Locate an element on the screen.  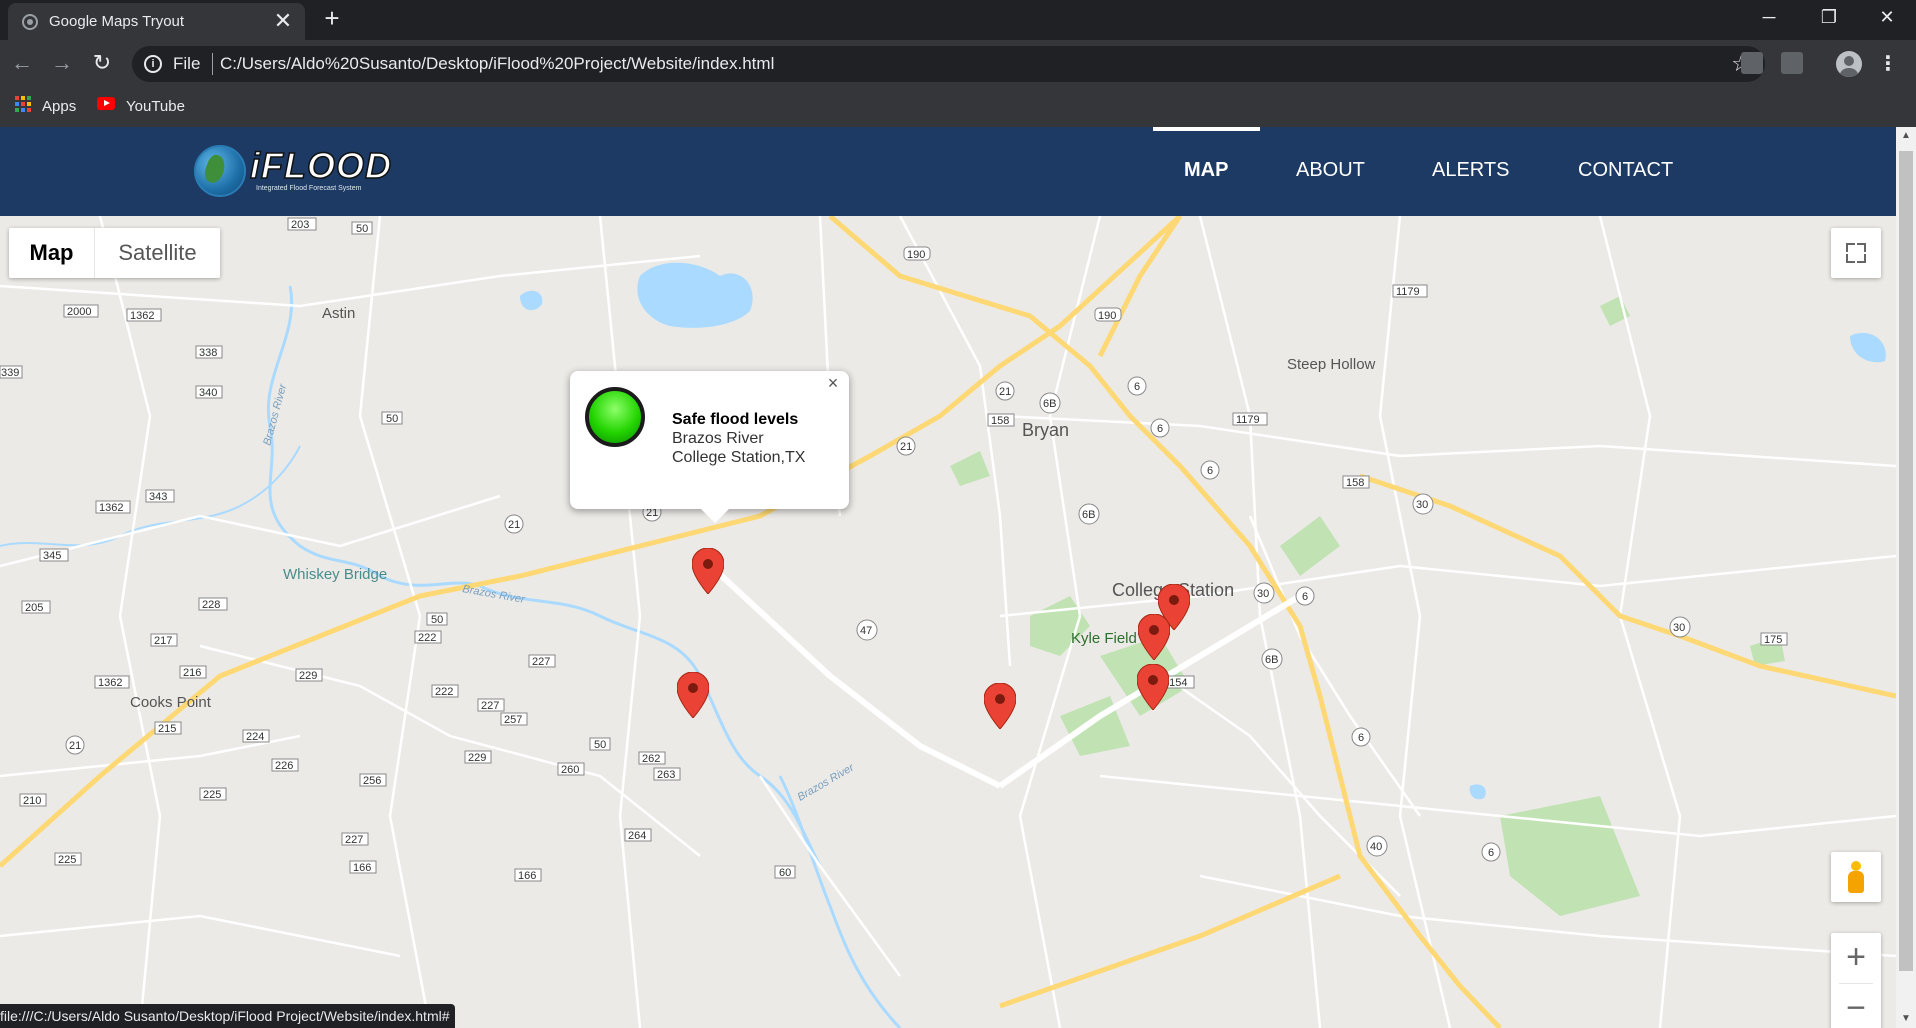
svg-text: 1179 is located at coordinates (1248, 420).